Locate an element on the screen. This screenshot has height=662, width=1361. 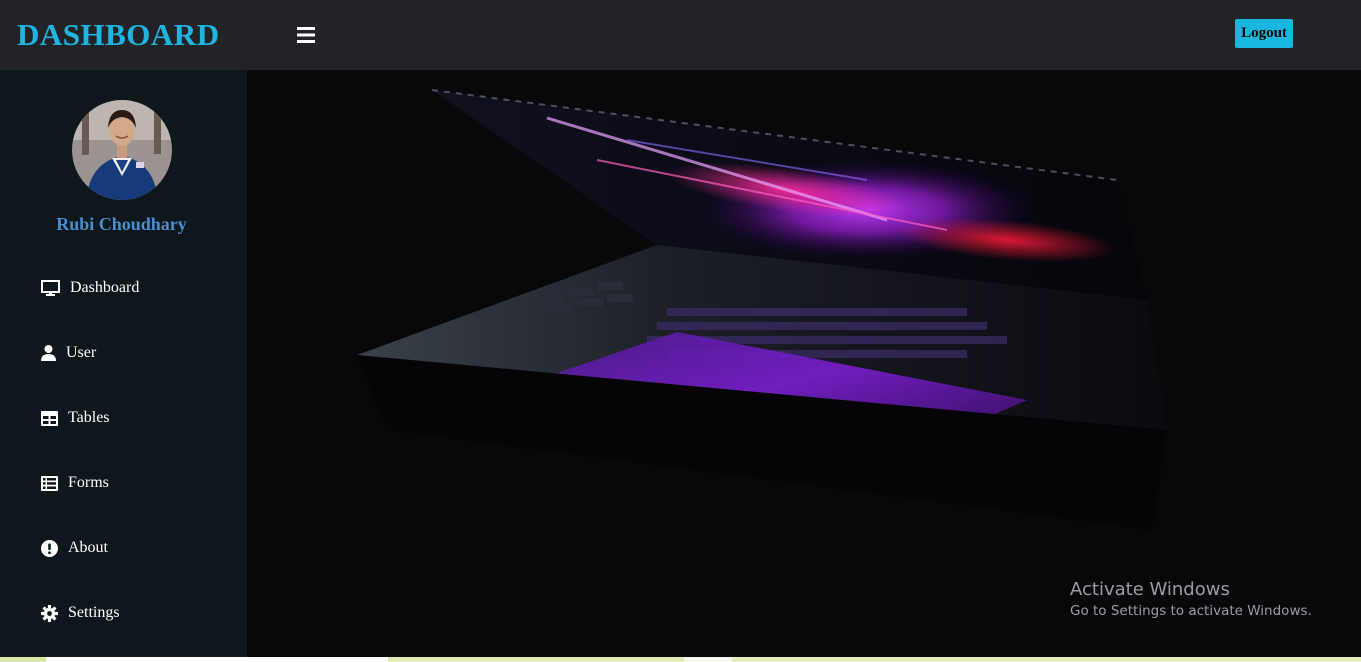
sidebar-item-user: User is located at coordinates (68, 353).